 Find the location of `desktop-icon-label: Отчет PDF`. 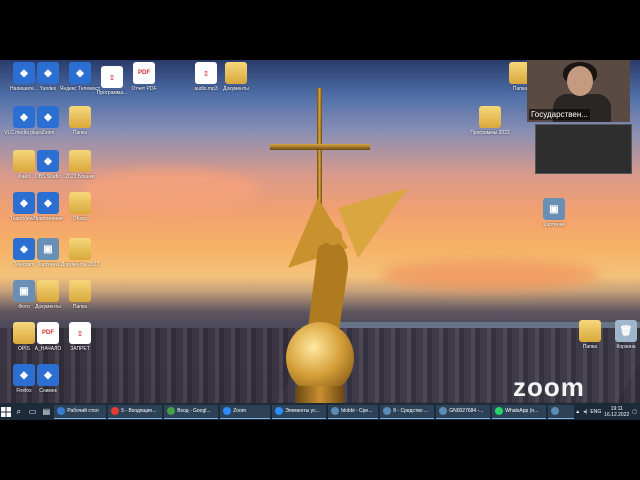

desktop-icon-label: Отчет PDF is located at coordinates (144, 89).